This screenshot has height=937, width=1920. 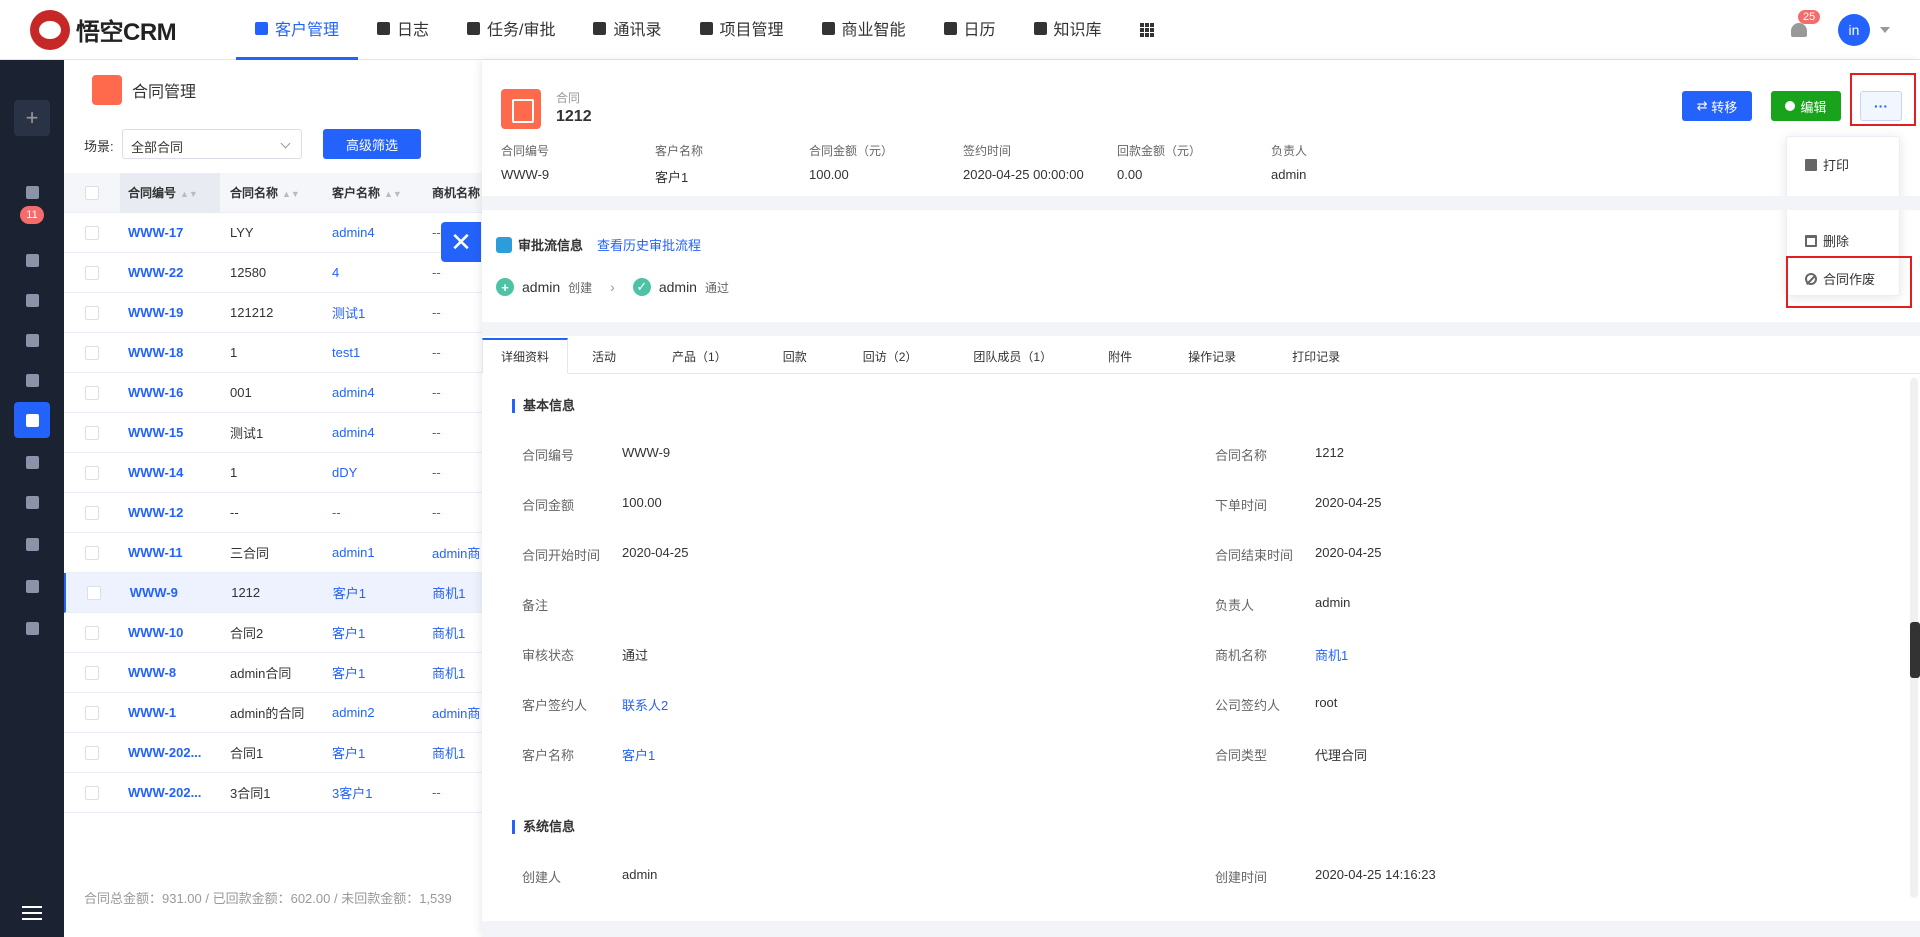 I want to click on customer-name-link: test1, so click(x=372, y=352).